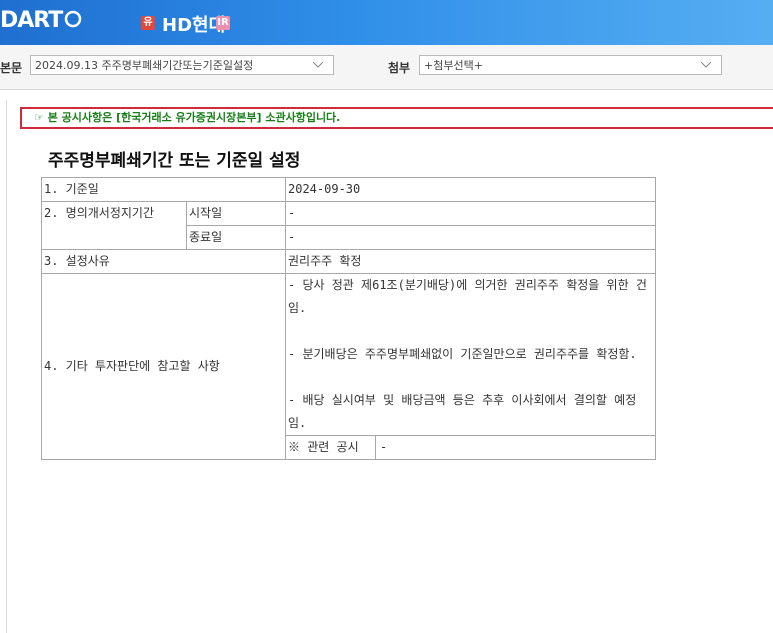  Describe the element at coordinates (3, 366) in the screenshot. I see `viewer-divider` at that location.